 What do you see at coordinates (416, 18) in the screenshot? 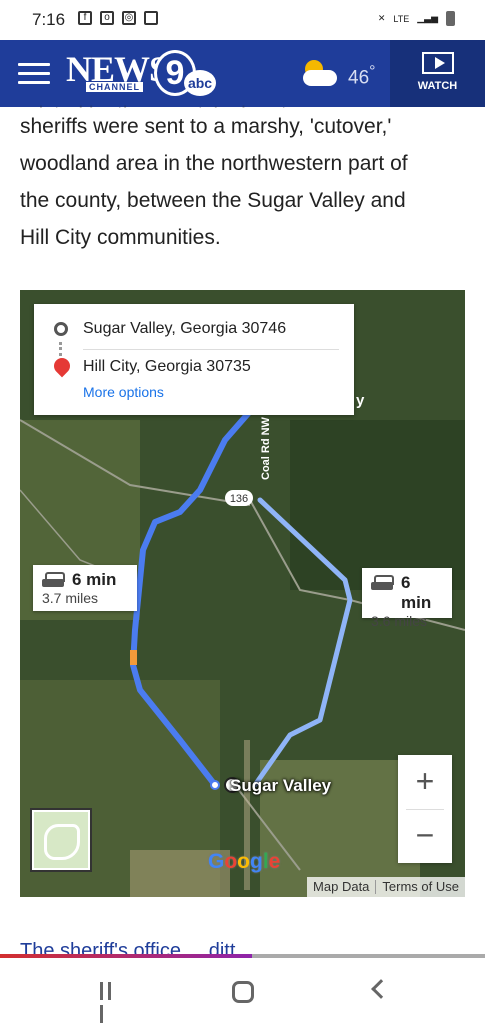
I see `system-icons: ✕ LTE ▁▃▅` at bounding box center [416, 18].